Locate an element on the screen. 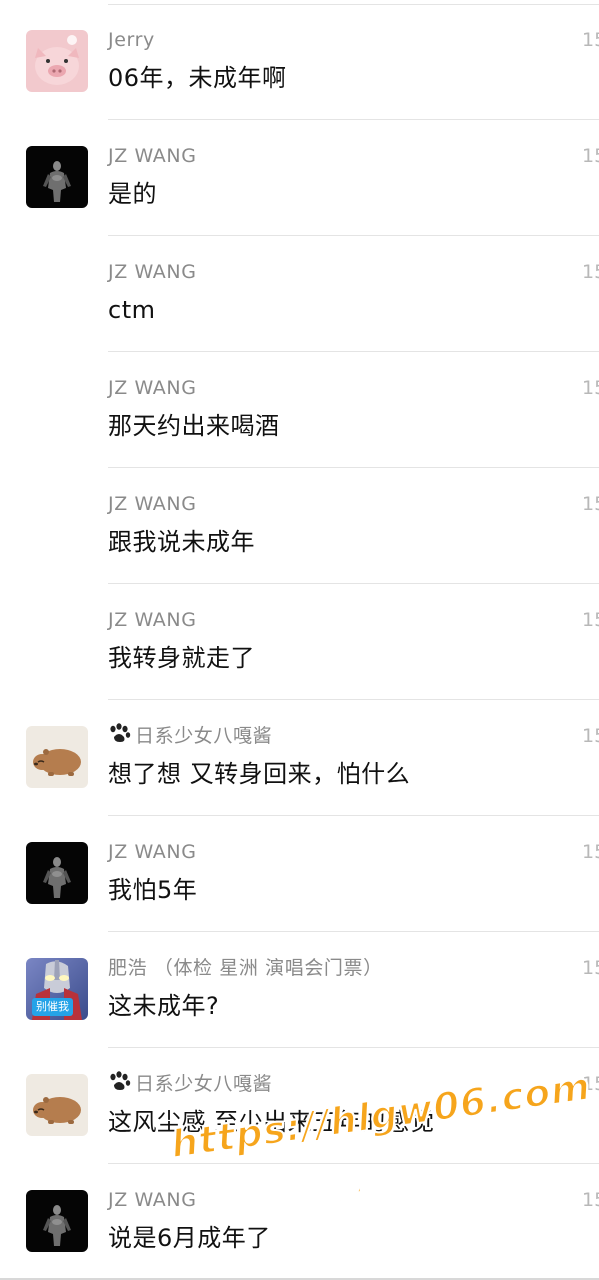  message-text: 06年，未成年啊 is located at coordinates (197, 78).